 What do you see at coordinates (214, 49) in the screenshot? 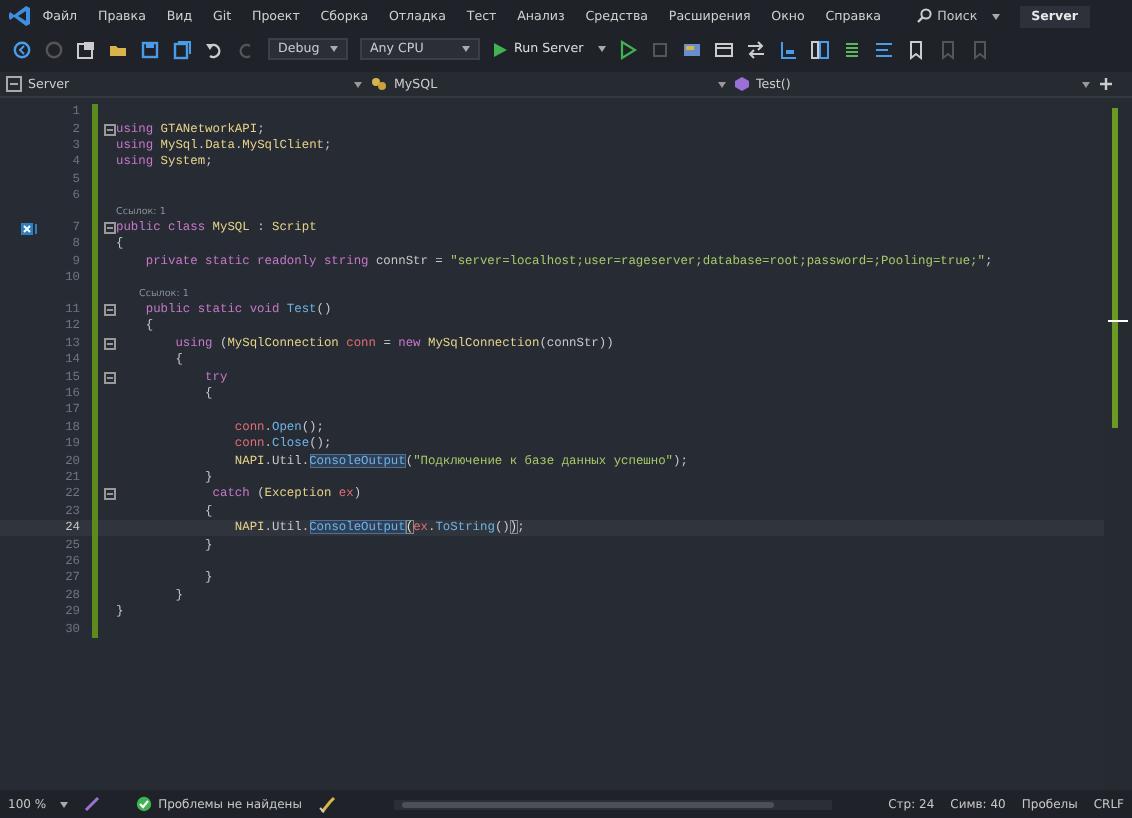
I see `undo-icon` at bounding box center [214, 49].